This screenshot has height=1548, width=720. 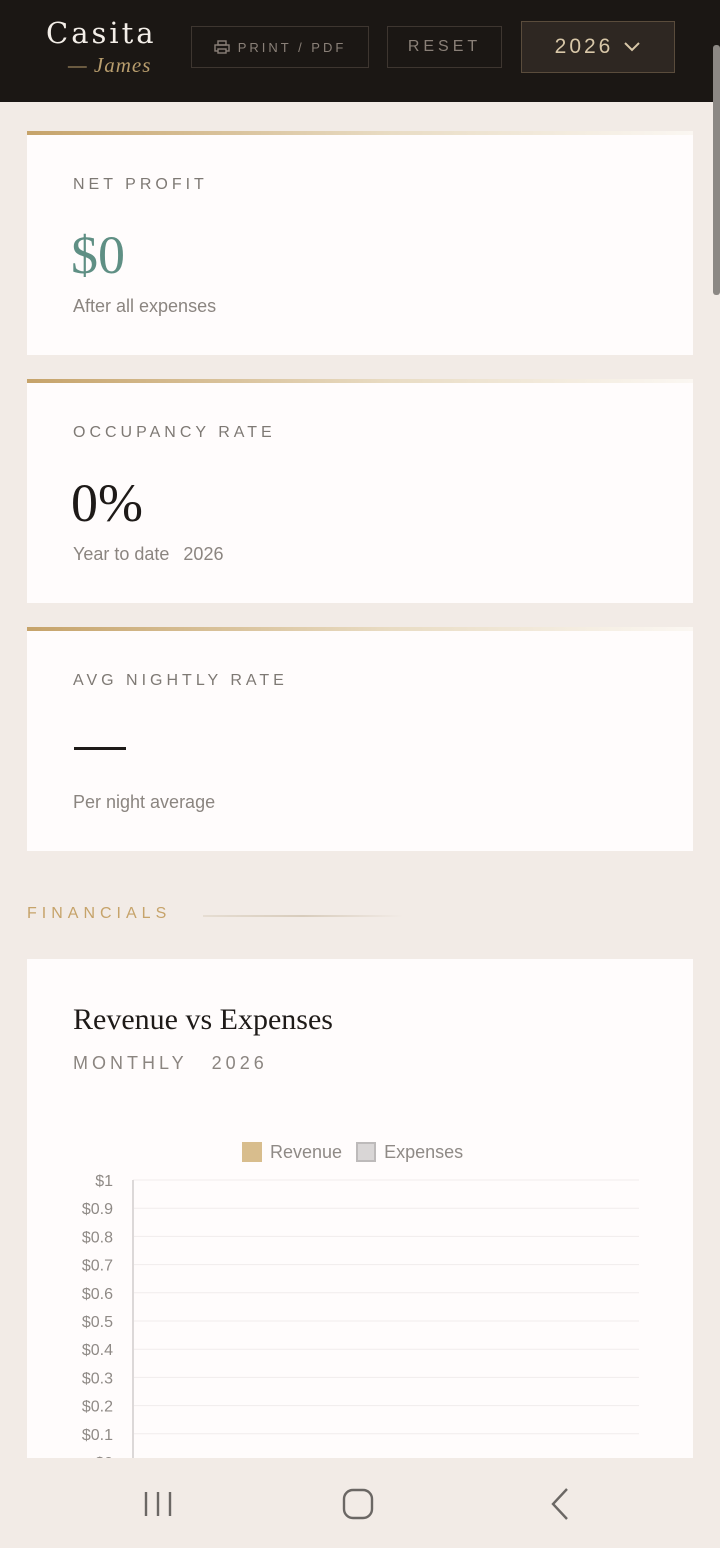 What do you see at coordinates (97, 1294) in the screenshot?
I see `y-axis-tick-label: $0.6` at bounding box center [97, 1294].